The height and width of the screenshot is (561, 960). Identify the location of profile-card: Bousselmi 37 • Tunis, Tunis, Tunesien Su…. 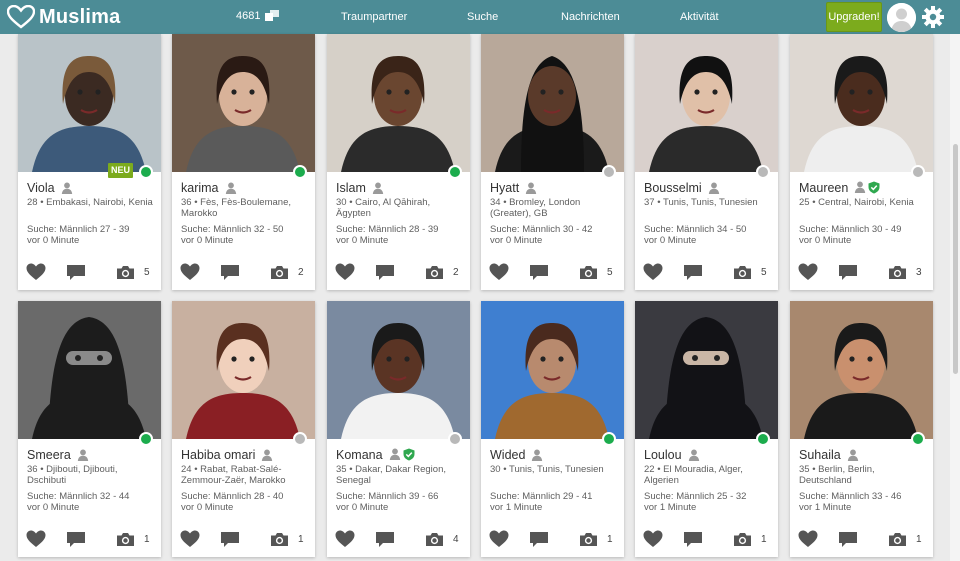
(706, 162).